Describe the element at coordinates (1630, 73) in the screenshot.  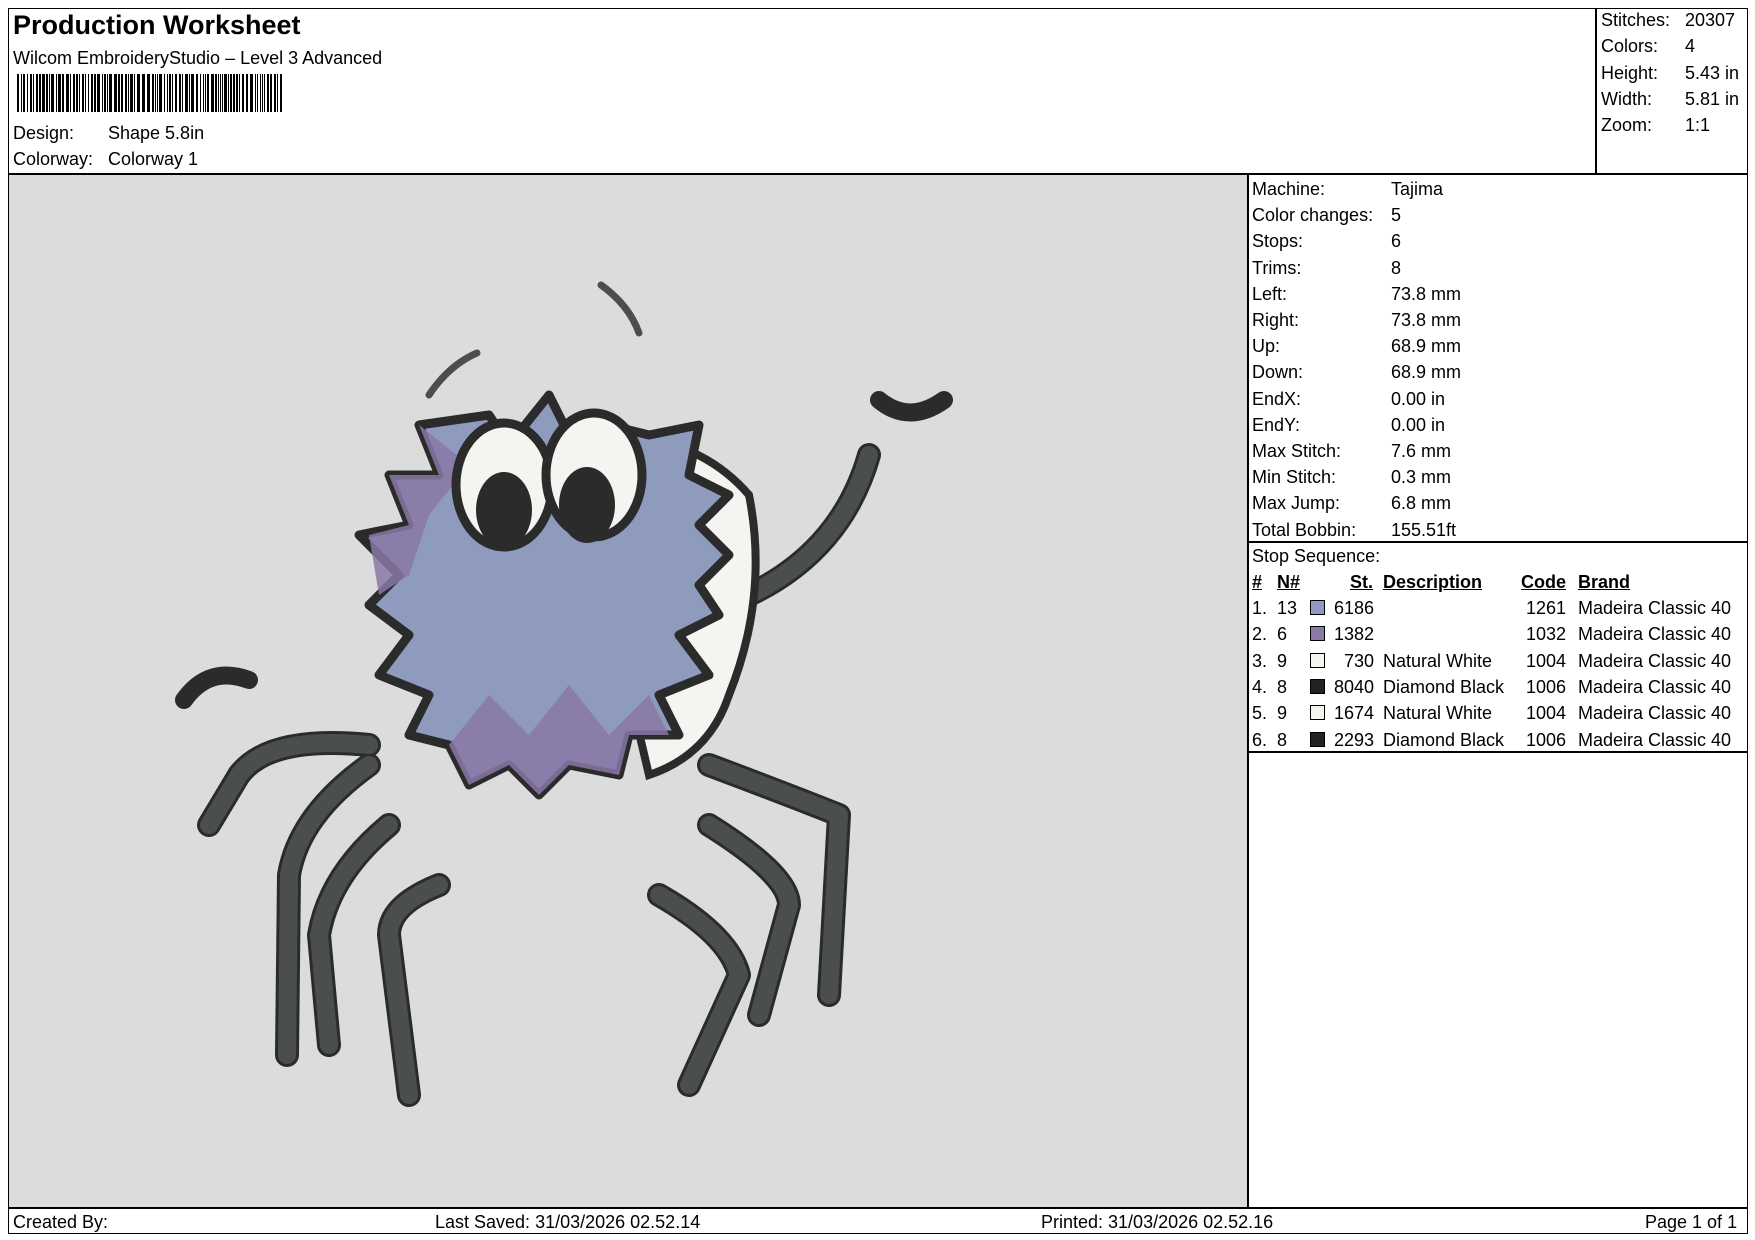
I see `height-label: Height:` at that location.